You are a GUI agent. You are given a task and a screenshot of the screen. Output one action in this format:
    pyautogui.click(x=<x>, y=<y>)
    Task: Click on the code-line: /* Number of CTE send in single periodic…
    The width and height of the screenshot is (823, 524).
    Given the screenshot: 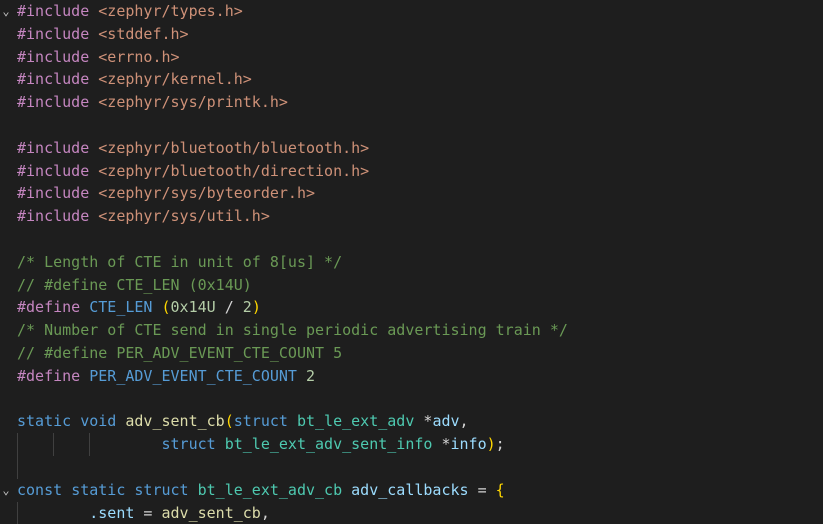 What is the action you would take?
    pyautogui.click(x=411, y=330)
    